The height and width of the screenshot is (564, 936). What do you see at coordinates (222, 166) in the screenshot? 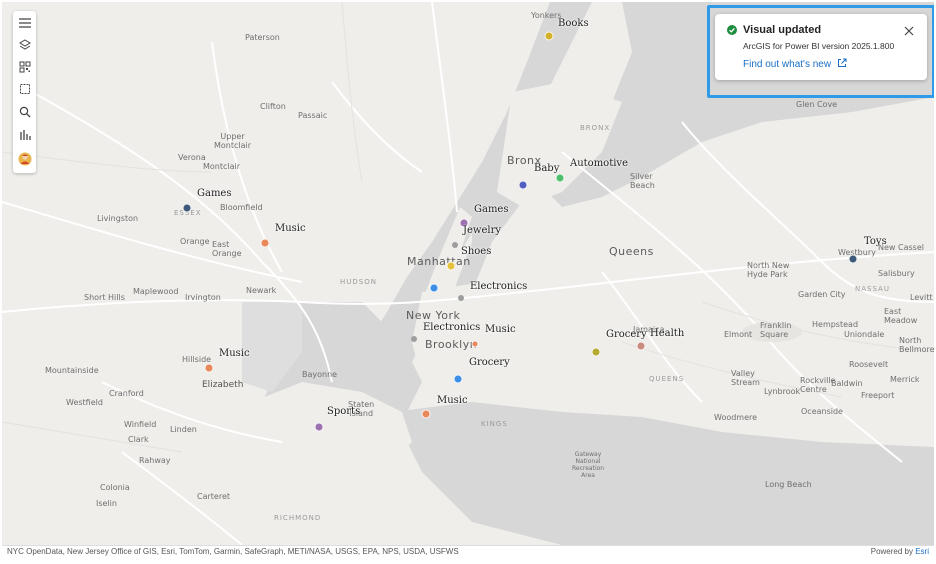
I see `place-label: Montclair` at bounding box center [222, 166].